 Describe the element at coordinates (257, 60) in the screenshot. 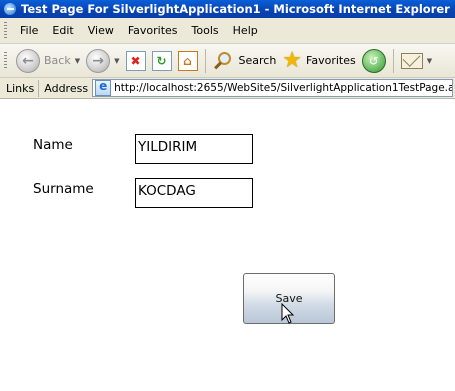

I see `search-label: Search` at that location.